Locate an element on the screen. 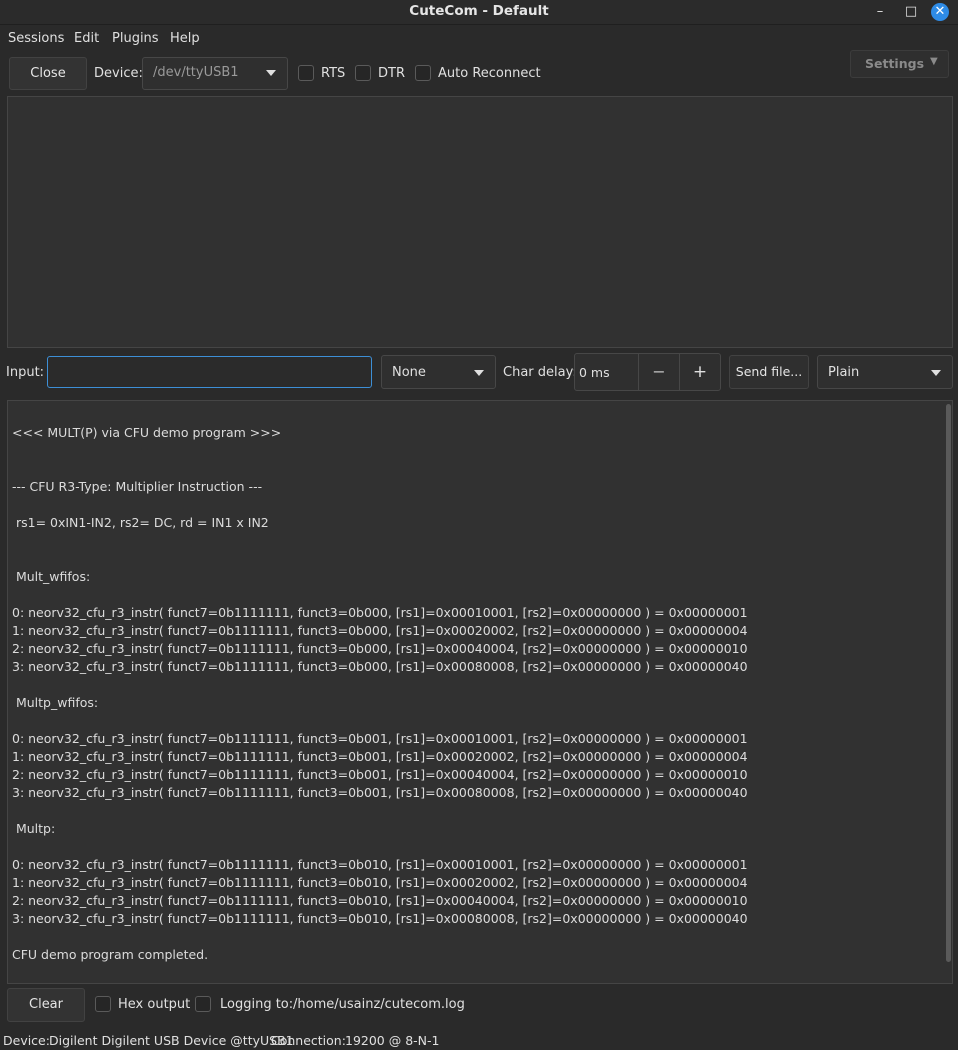 This screenshot has width=958, height=1050. output-line: <<< MULT(P) via CFU demo program >>> is located at coordinates (147, 432).